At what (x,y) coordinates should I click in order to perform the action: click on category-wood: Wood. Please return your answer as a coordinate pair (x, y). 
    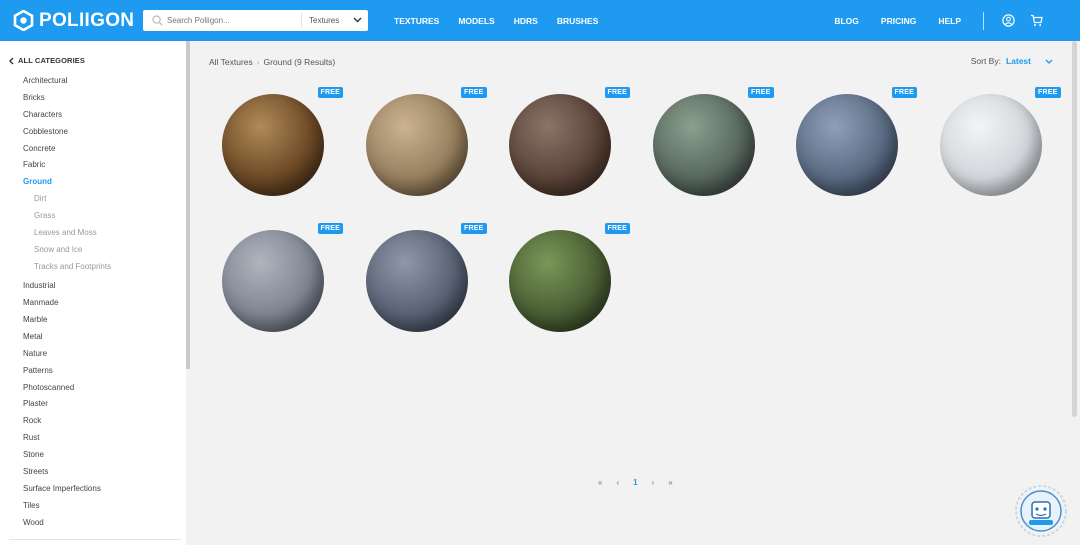
    Looking at the image, I should click on (67, 523).